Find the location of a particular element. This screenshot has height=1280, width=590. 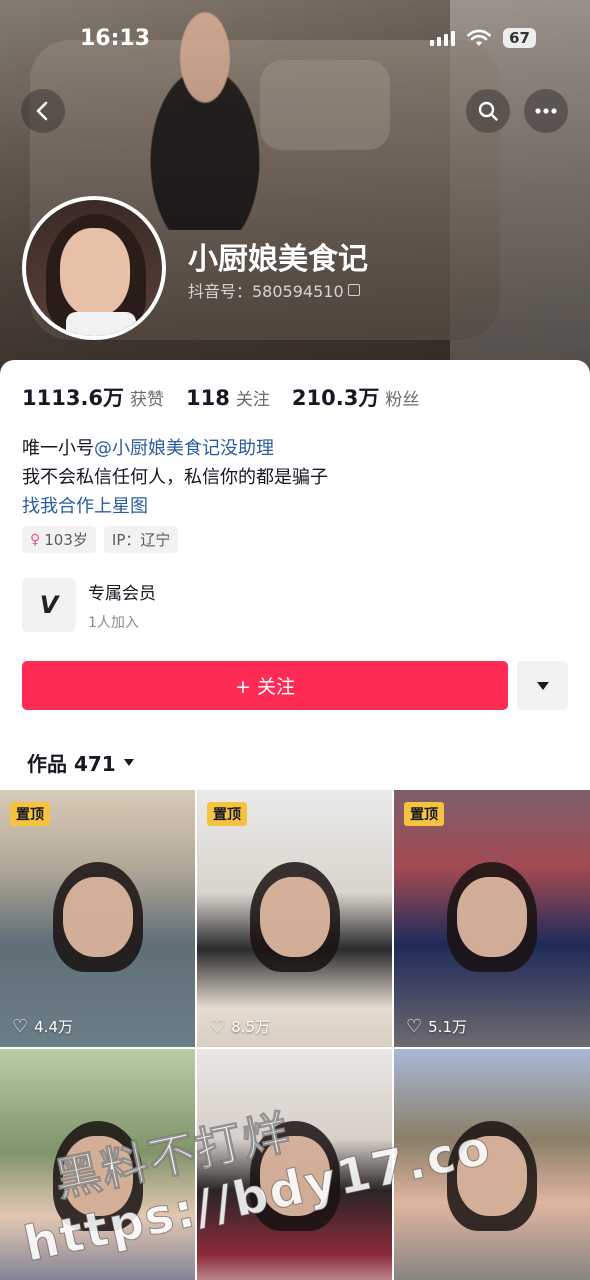

ip-tag: IP：辽宁 is located at coordinates (141, 539).